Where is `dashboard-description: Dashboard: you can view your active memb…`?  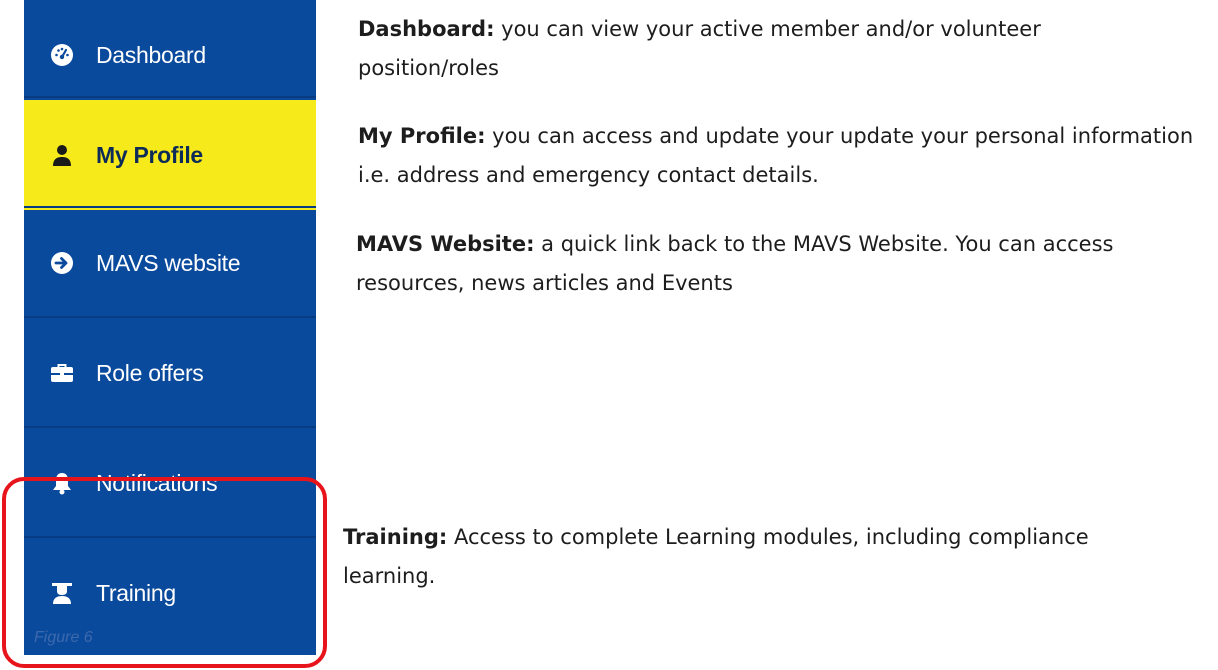
dashboard-description: Dashboard: you can view your active memb… is located at coordinates (773, 49).